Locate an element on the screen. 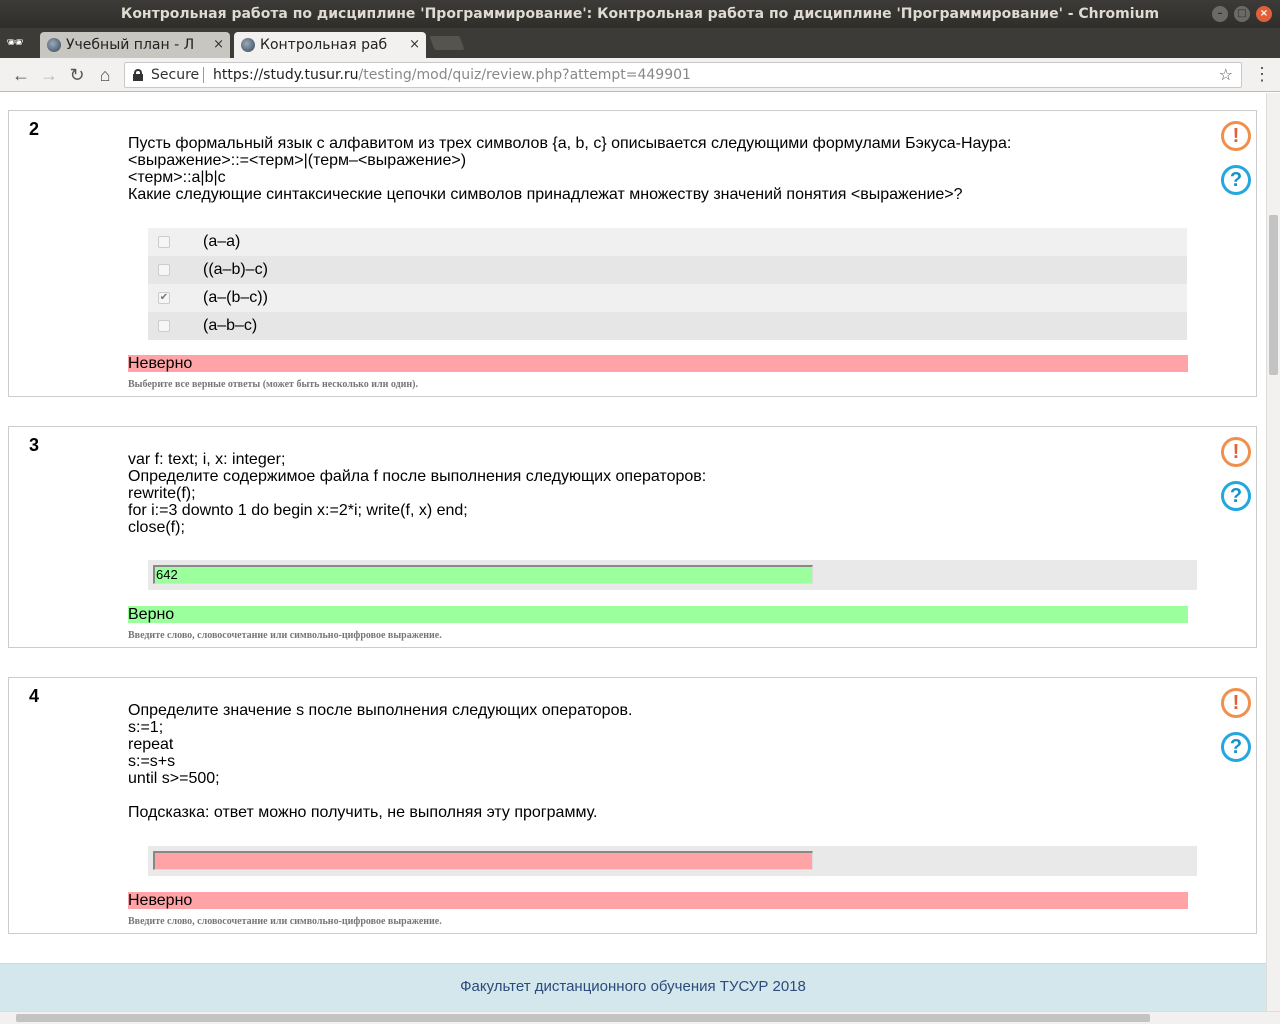 The image size is (1280, 1024). tab-label: Учебный план - Ли is located at coordinates (130, 45).